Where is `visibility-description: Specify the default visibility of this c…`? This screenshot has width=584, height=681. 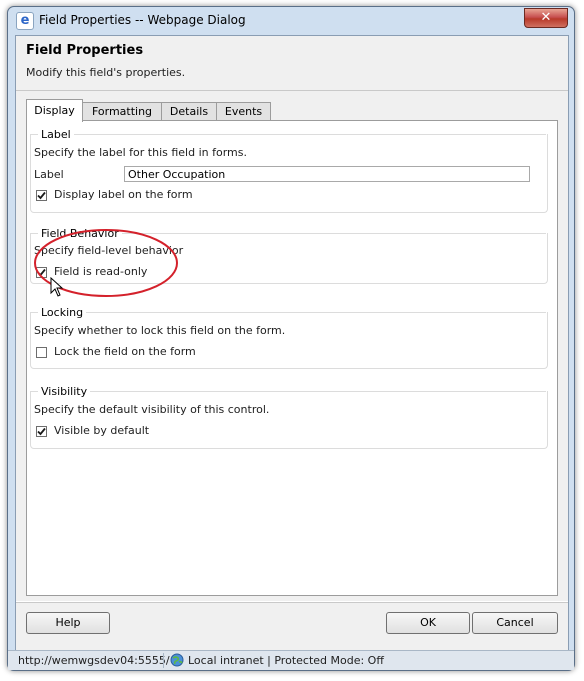
visibility-description: Specify the default visibility of this c… is located at coordinates (152, 409).